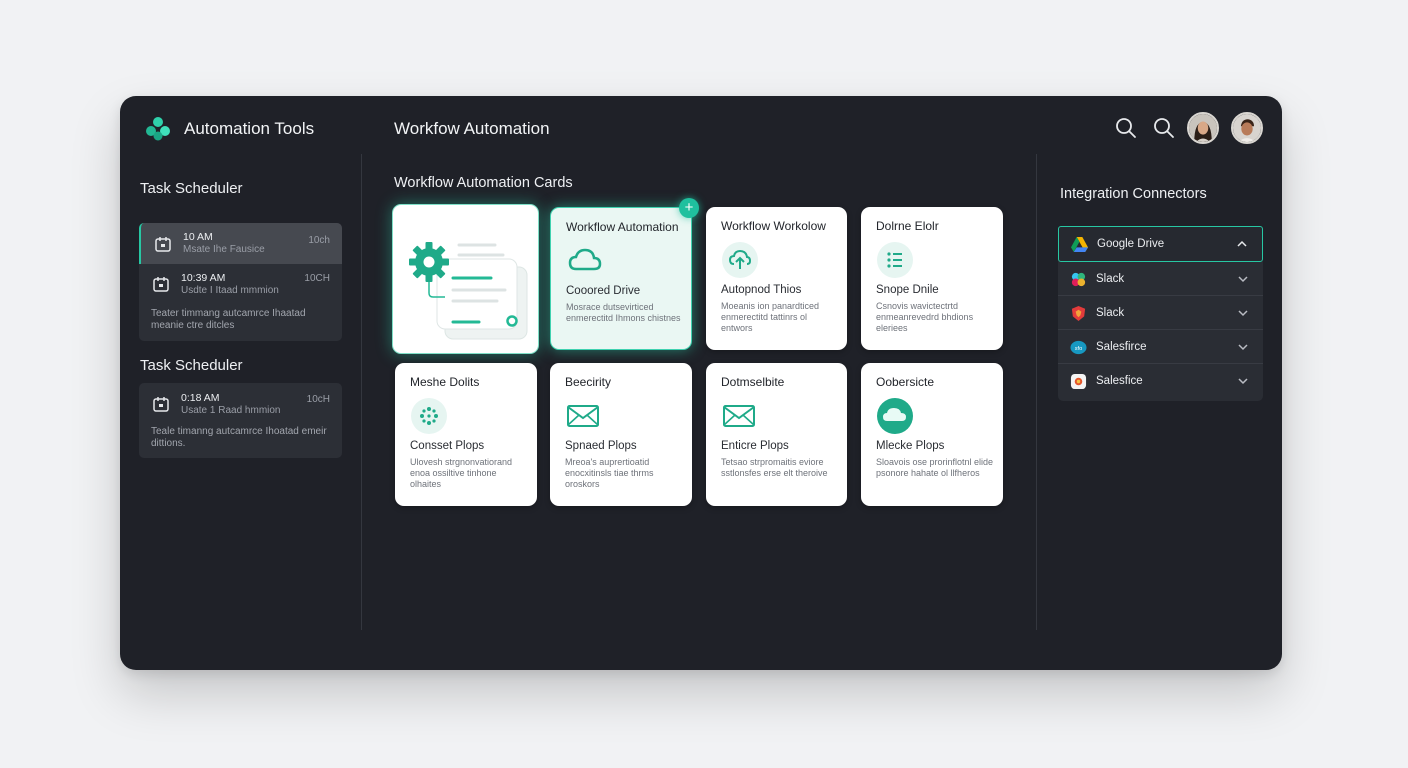 The width and height of the screenshot is (1408, 768). What do you see at coordinates (907, 226) in the screenshot?
I see `card-title: Dolrne Elolr` at bounding box center [907, 226].